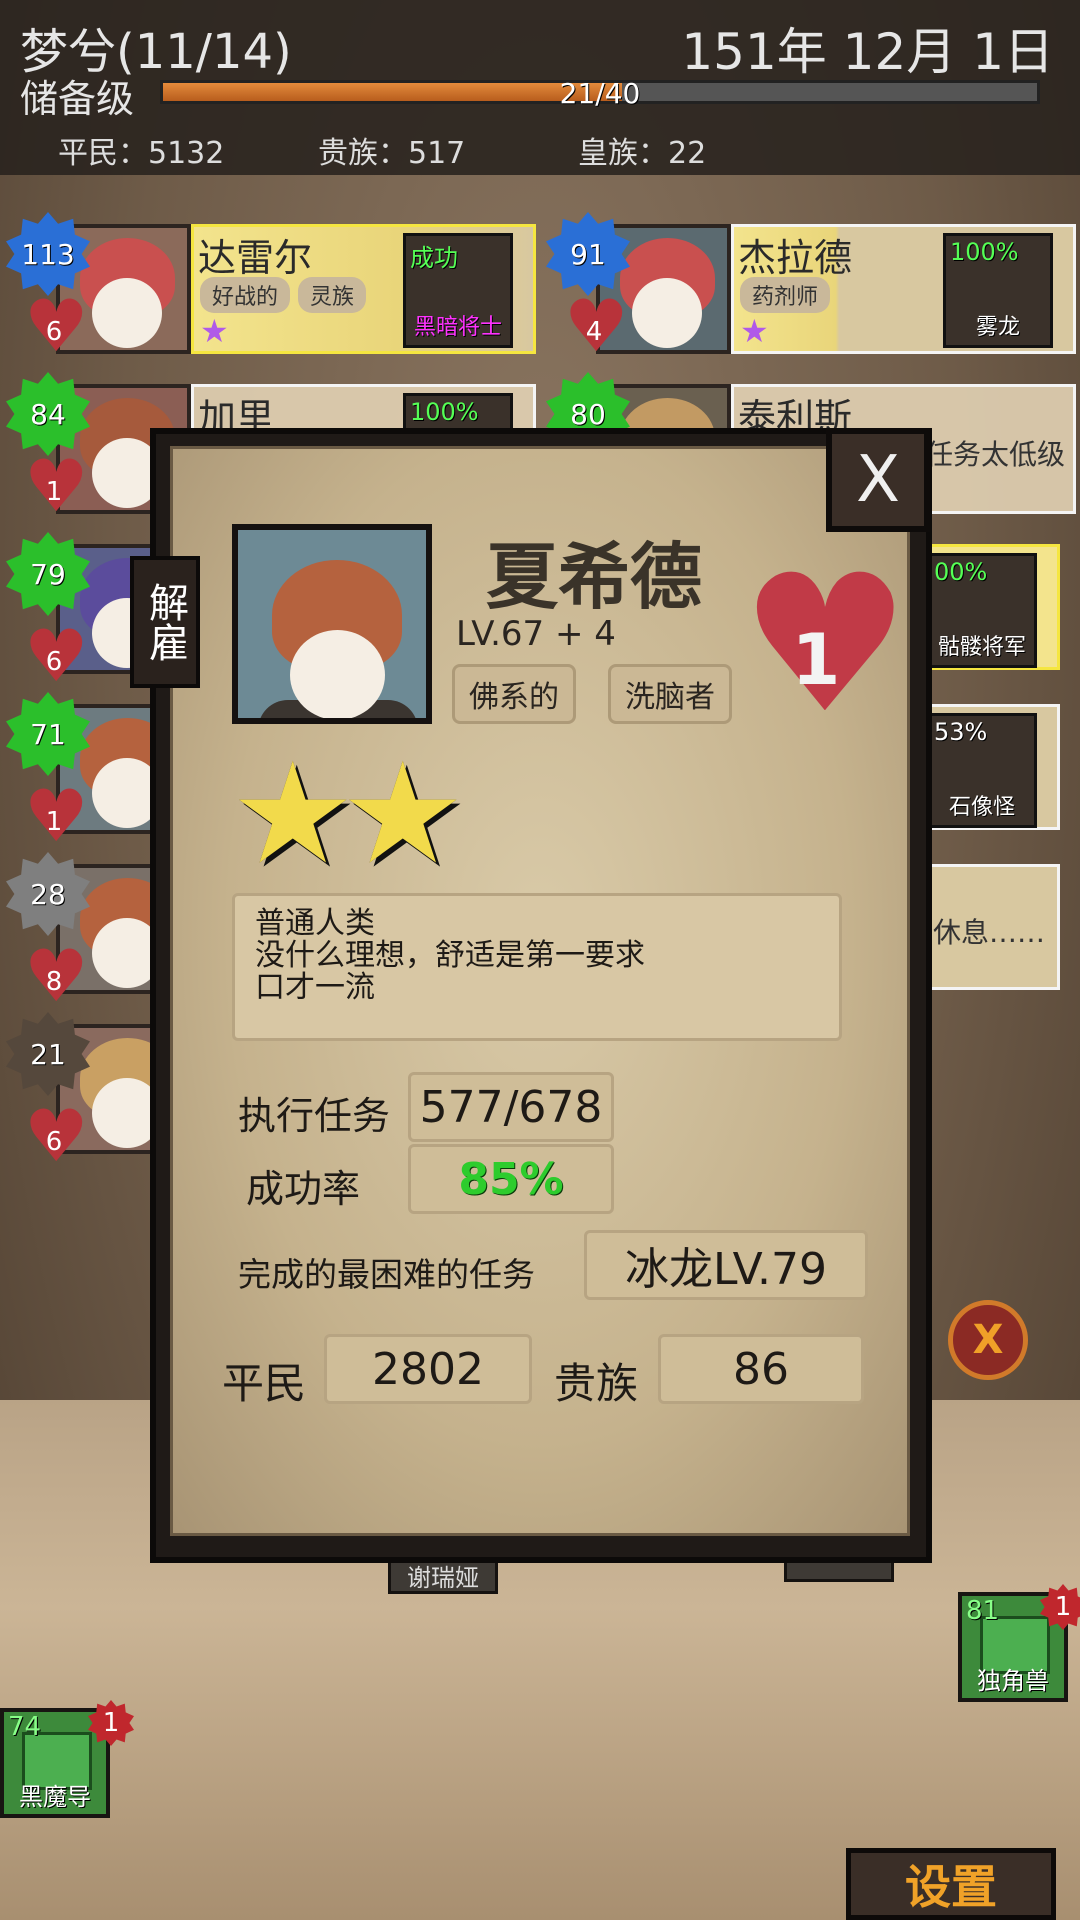 This screenshot has height=1920, width=1080. I want to click on hero-card: 91 4 杰拉德 药剂师 ★ 100% 雾龙, so click(811, 287).